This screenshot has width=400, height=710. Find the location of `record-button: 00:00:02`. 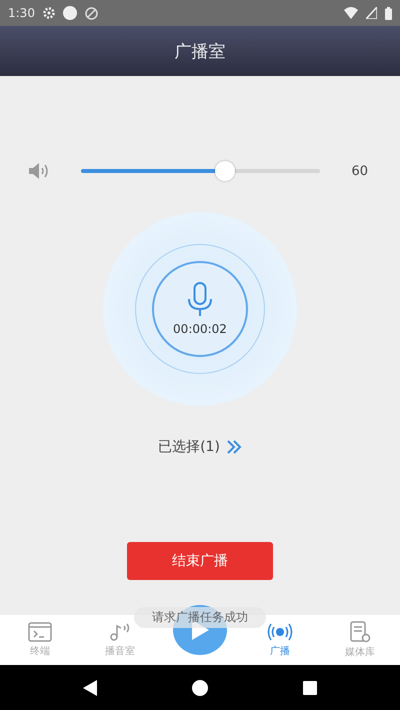

record-button: 00:00:02 is located at coordinates (200, 309).